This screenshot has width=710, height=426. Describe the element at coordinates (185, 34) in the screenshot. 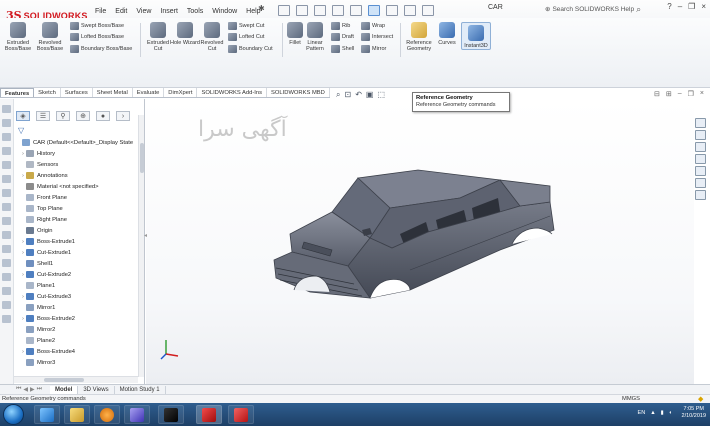

I see `hole-wizard-button: Hole Wizard` at that location.